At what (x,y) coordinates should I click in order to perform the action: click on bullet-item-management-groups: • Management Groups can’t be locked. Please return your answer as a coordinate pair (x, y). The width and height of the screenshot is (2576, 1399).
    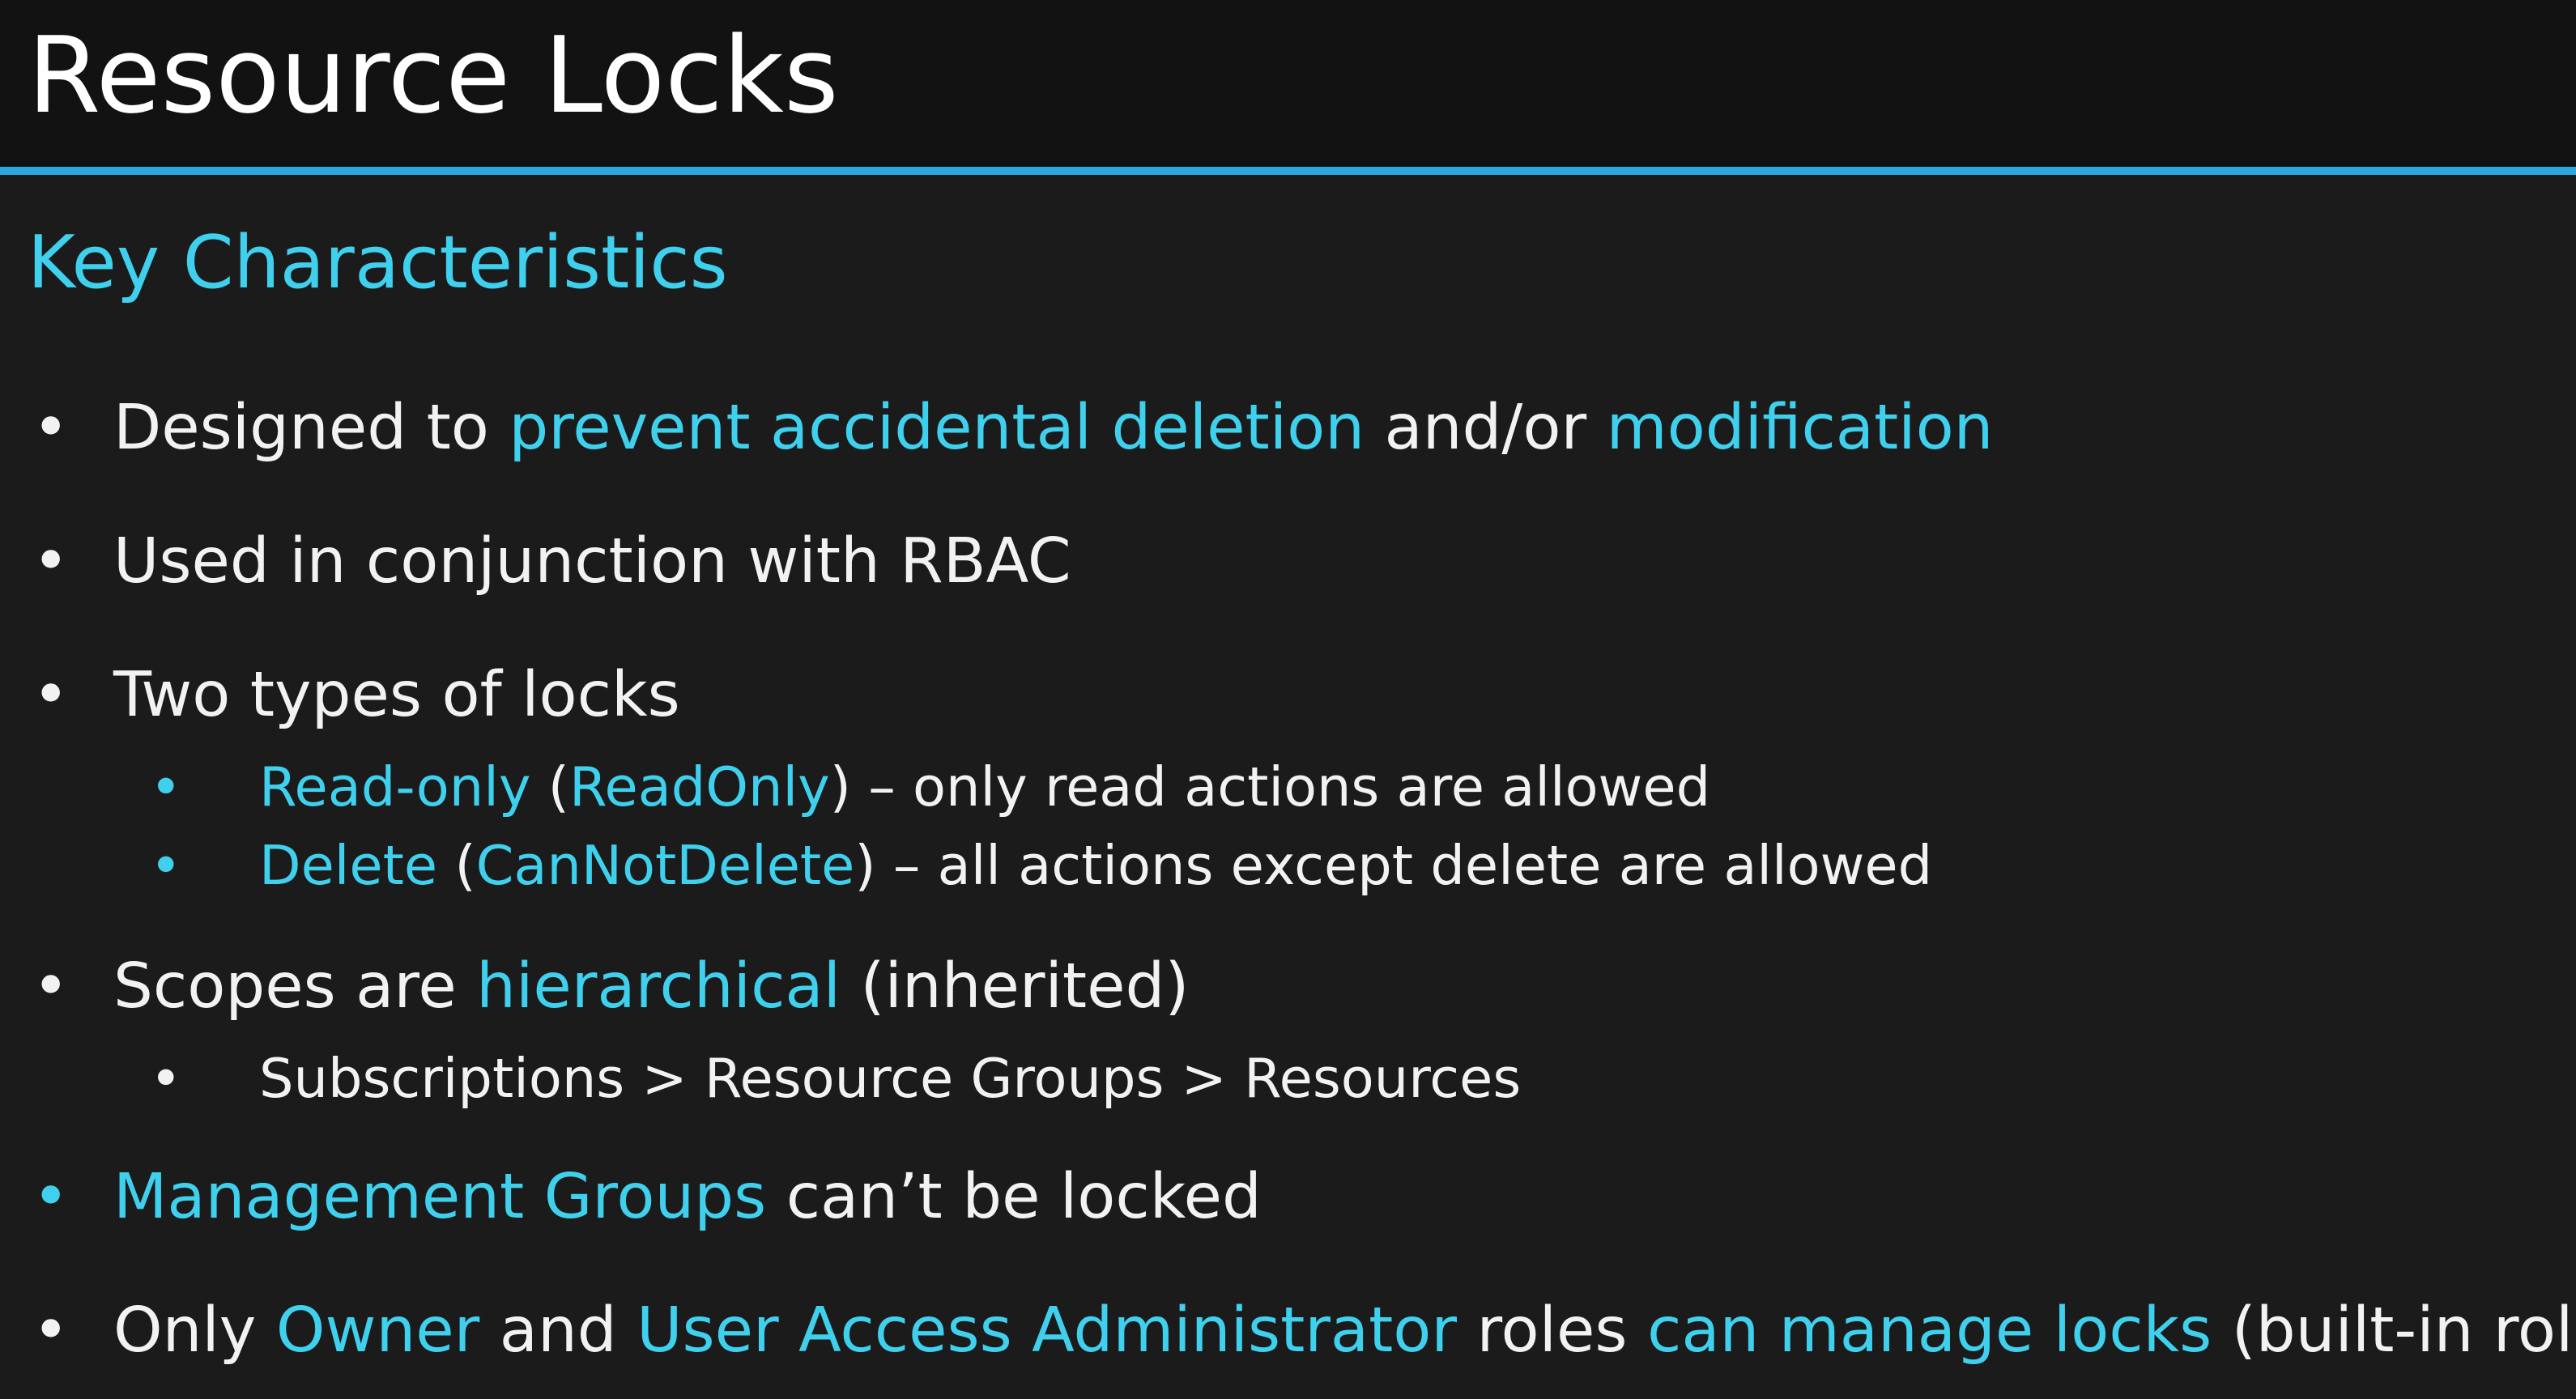
    Looking at the image, I should click on (647, 1198).